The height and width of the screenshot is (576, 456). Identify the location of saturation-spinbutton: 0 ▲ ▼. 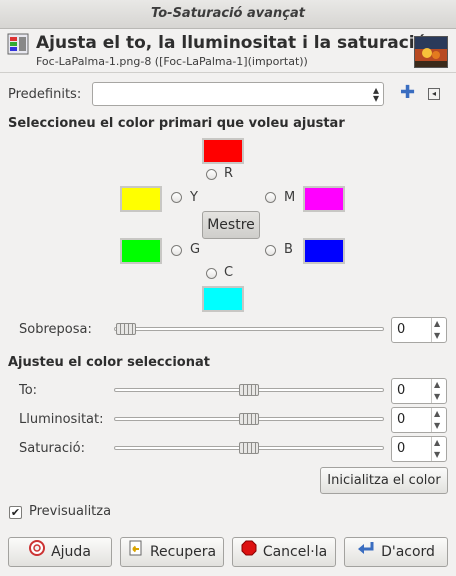
(419, 449).